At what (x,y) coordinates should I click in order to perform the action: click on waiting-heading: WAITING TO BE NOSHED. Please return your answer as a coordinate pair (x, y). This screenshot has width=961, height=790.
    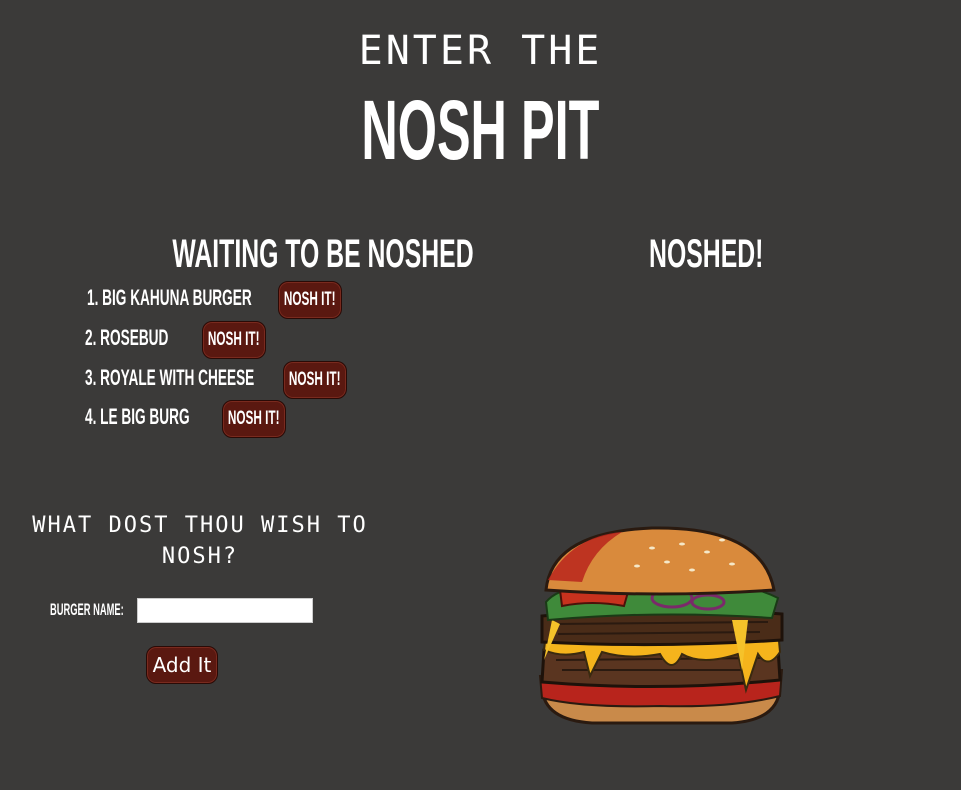
    Looking at the image, I should click on (323, 254).